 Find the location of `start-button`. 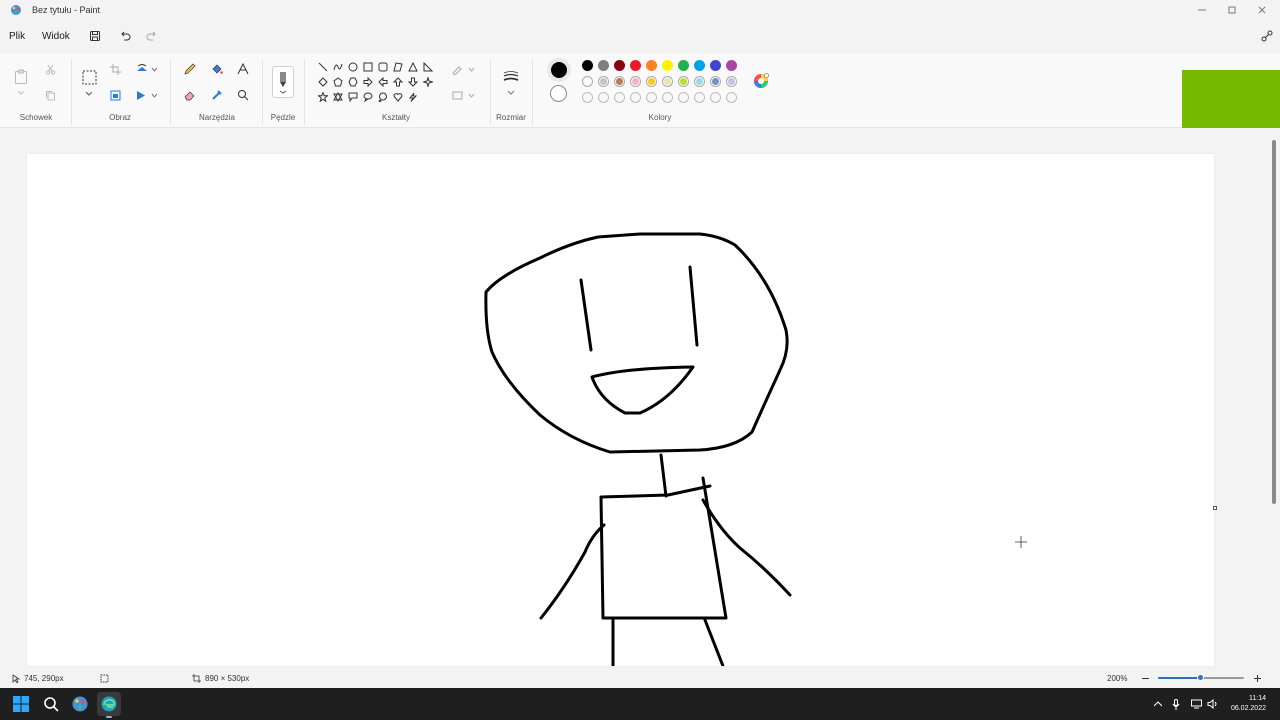

start-button is located at coordinates (21, 704).